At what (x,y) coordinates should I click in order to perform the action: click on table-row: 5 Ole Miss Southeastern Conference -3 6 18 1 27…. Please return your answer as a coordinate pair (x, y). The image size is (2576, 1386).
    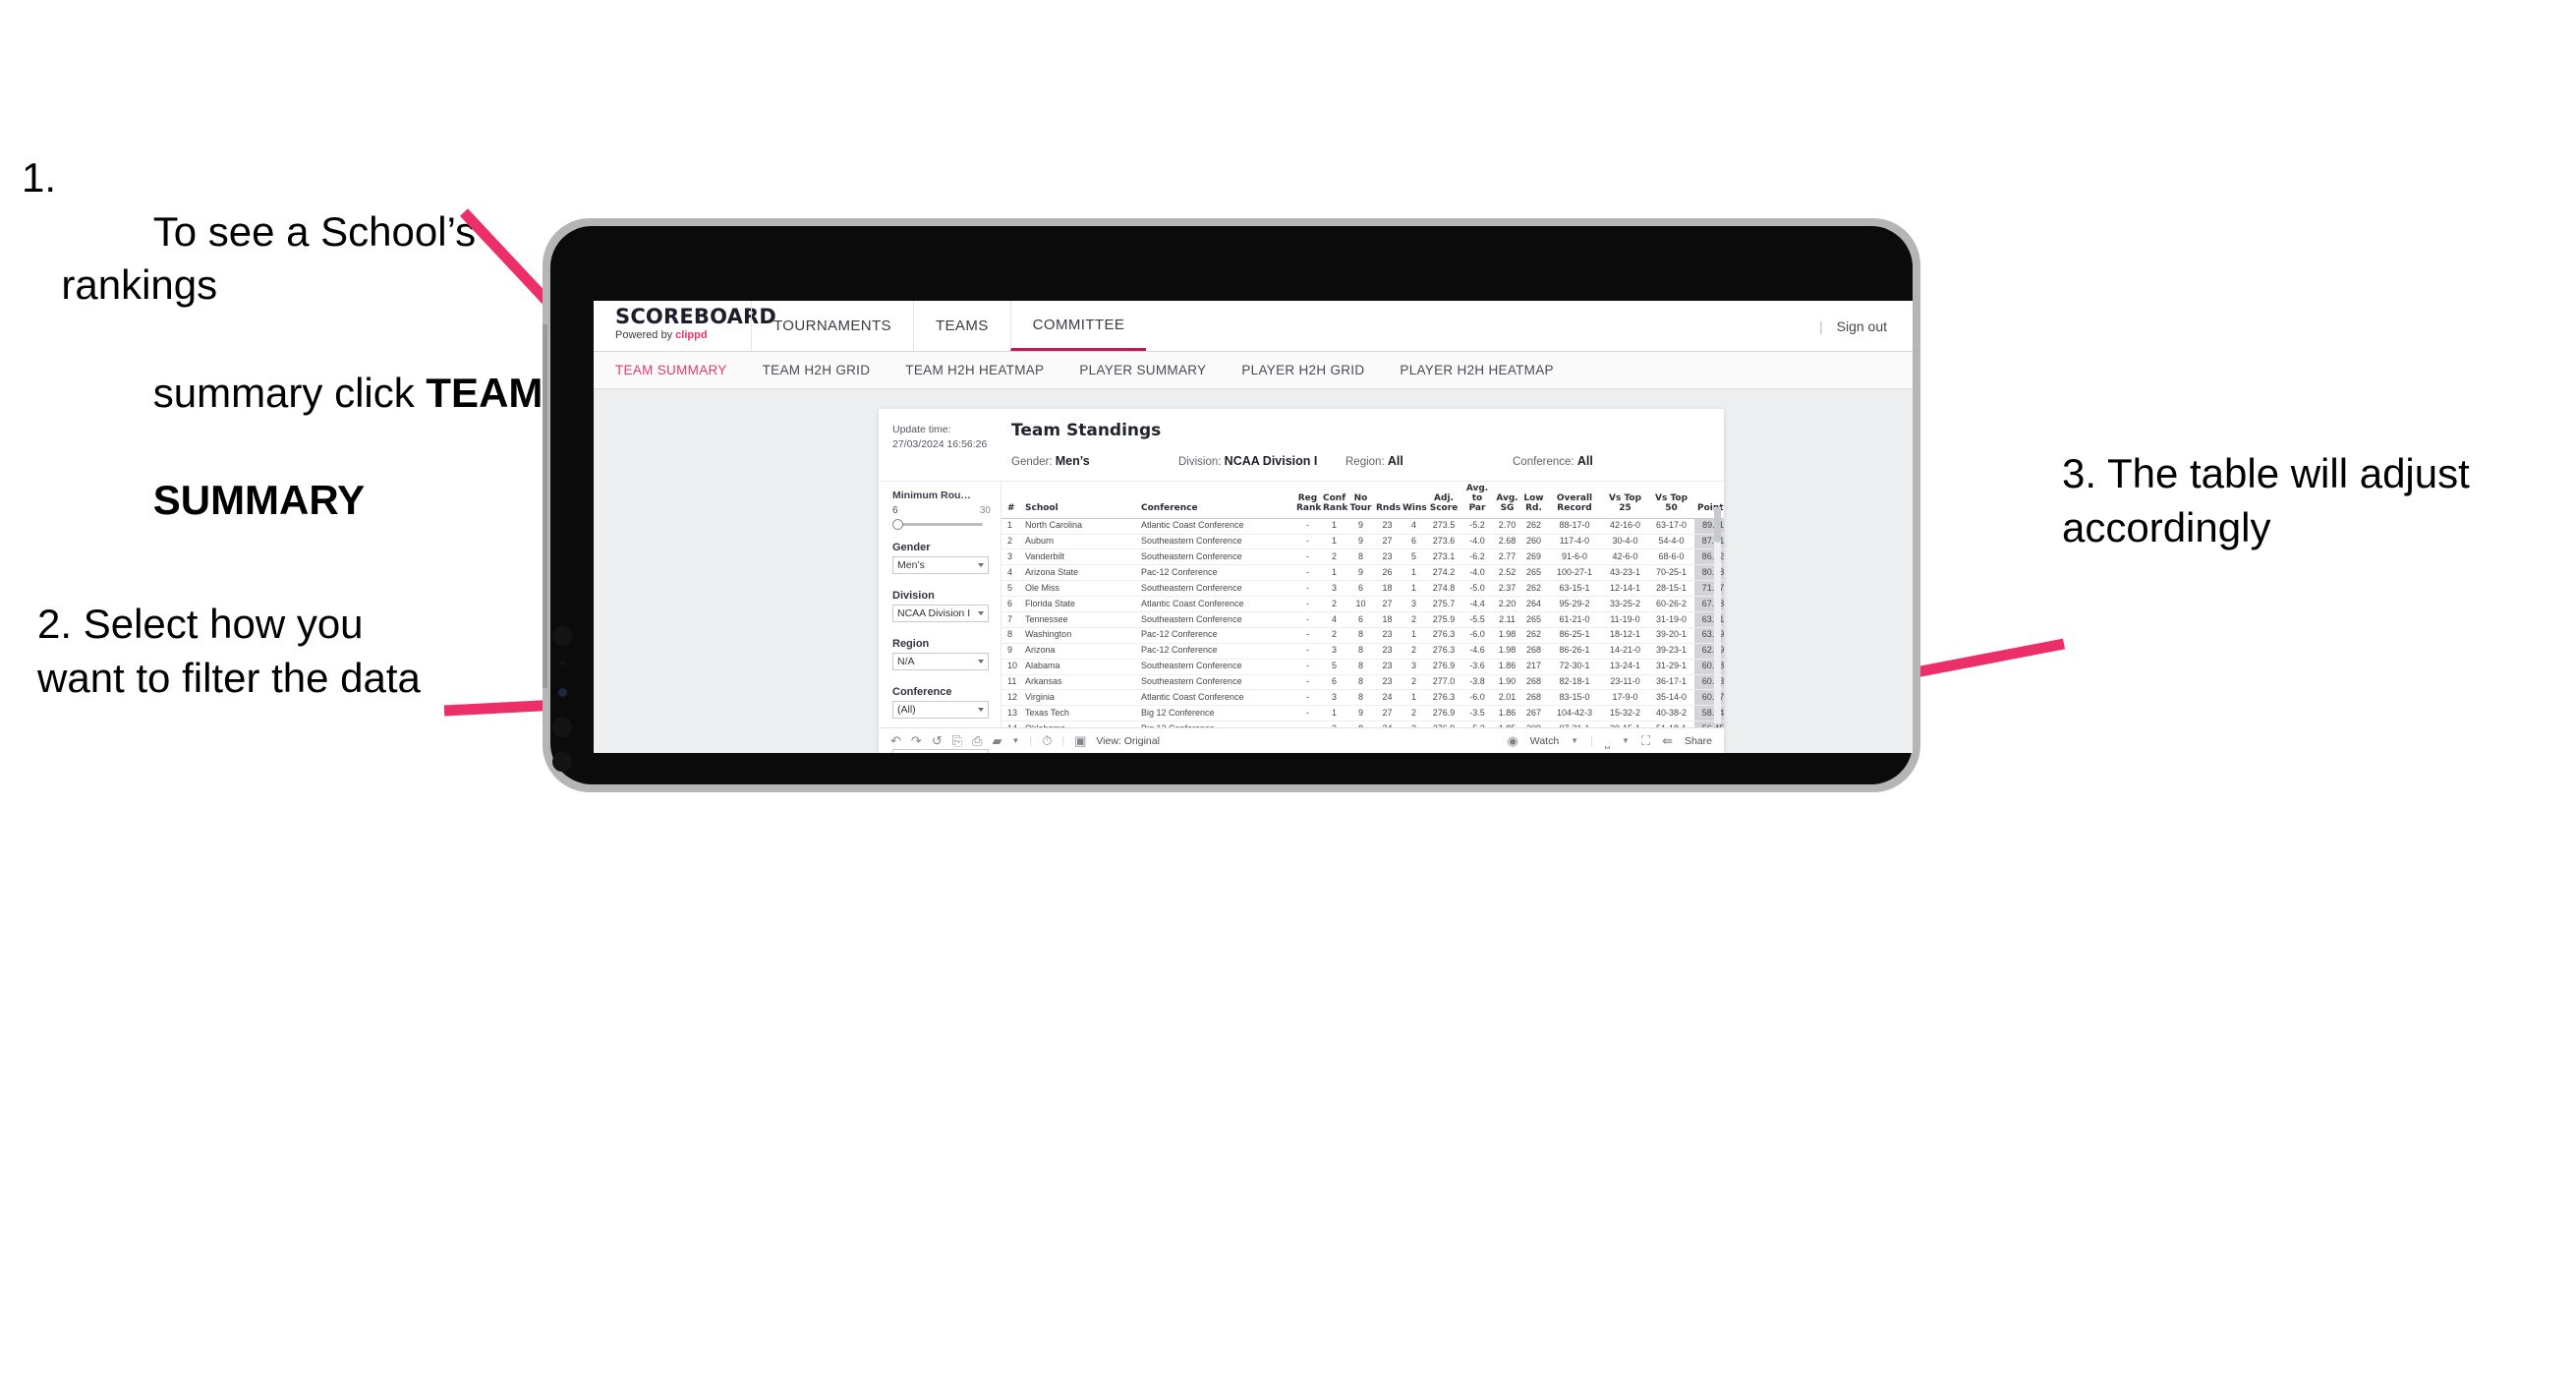
    Looking at the image, I should click on (1363, 589).